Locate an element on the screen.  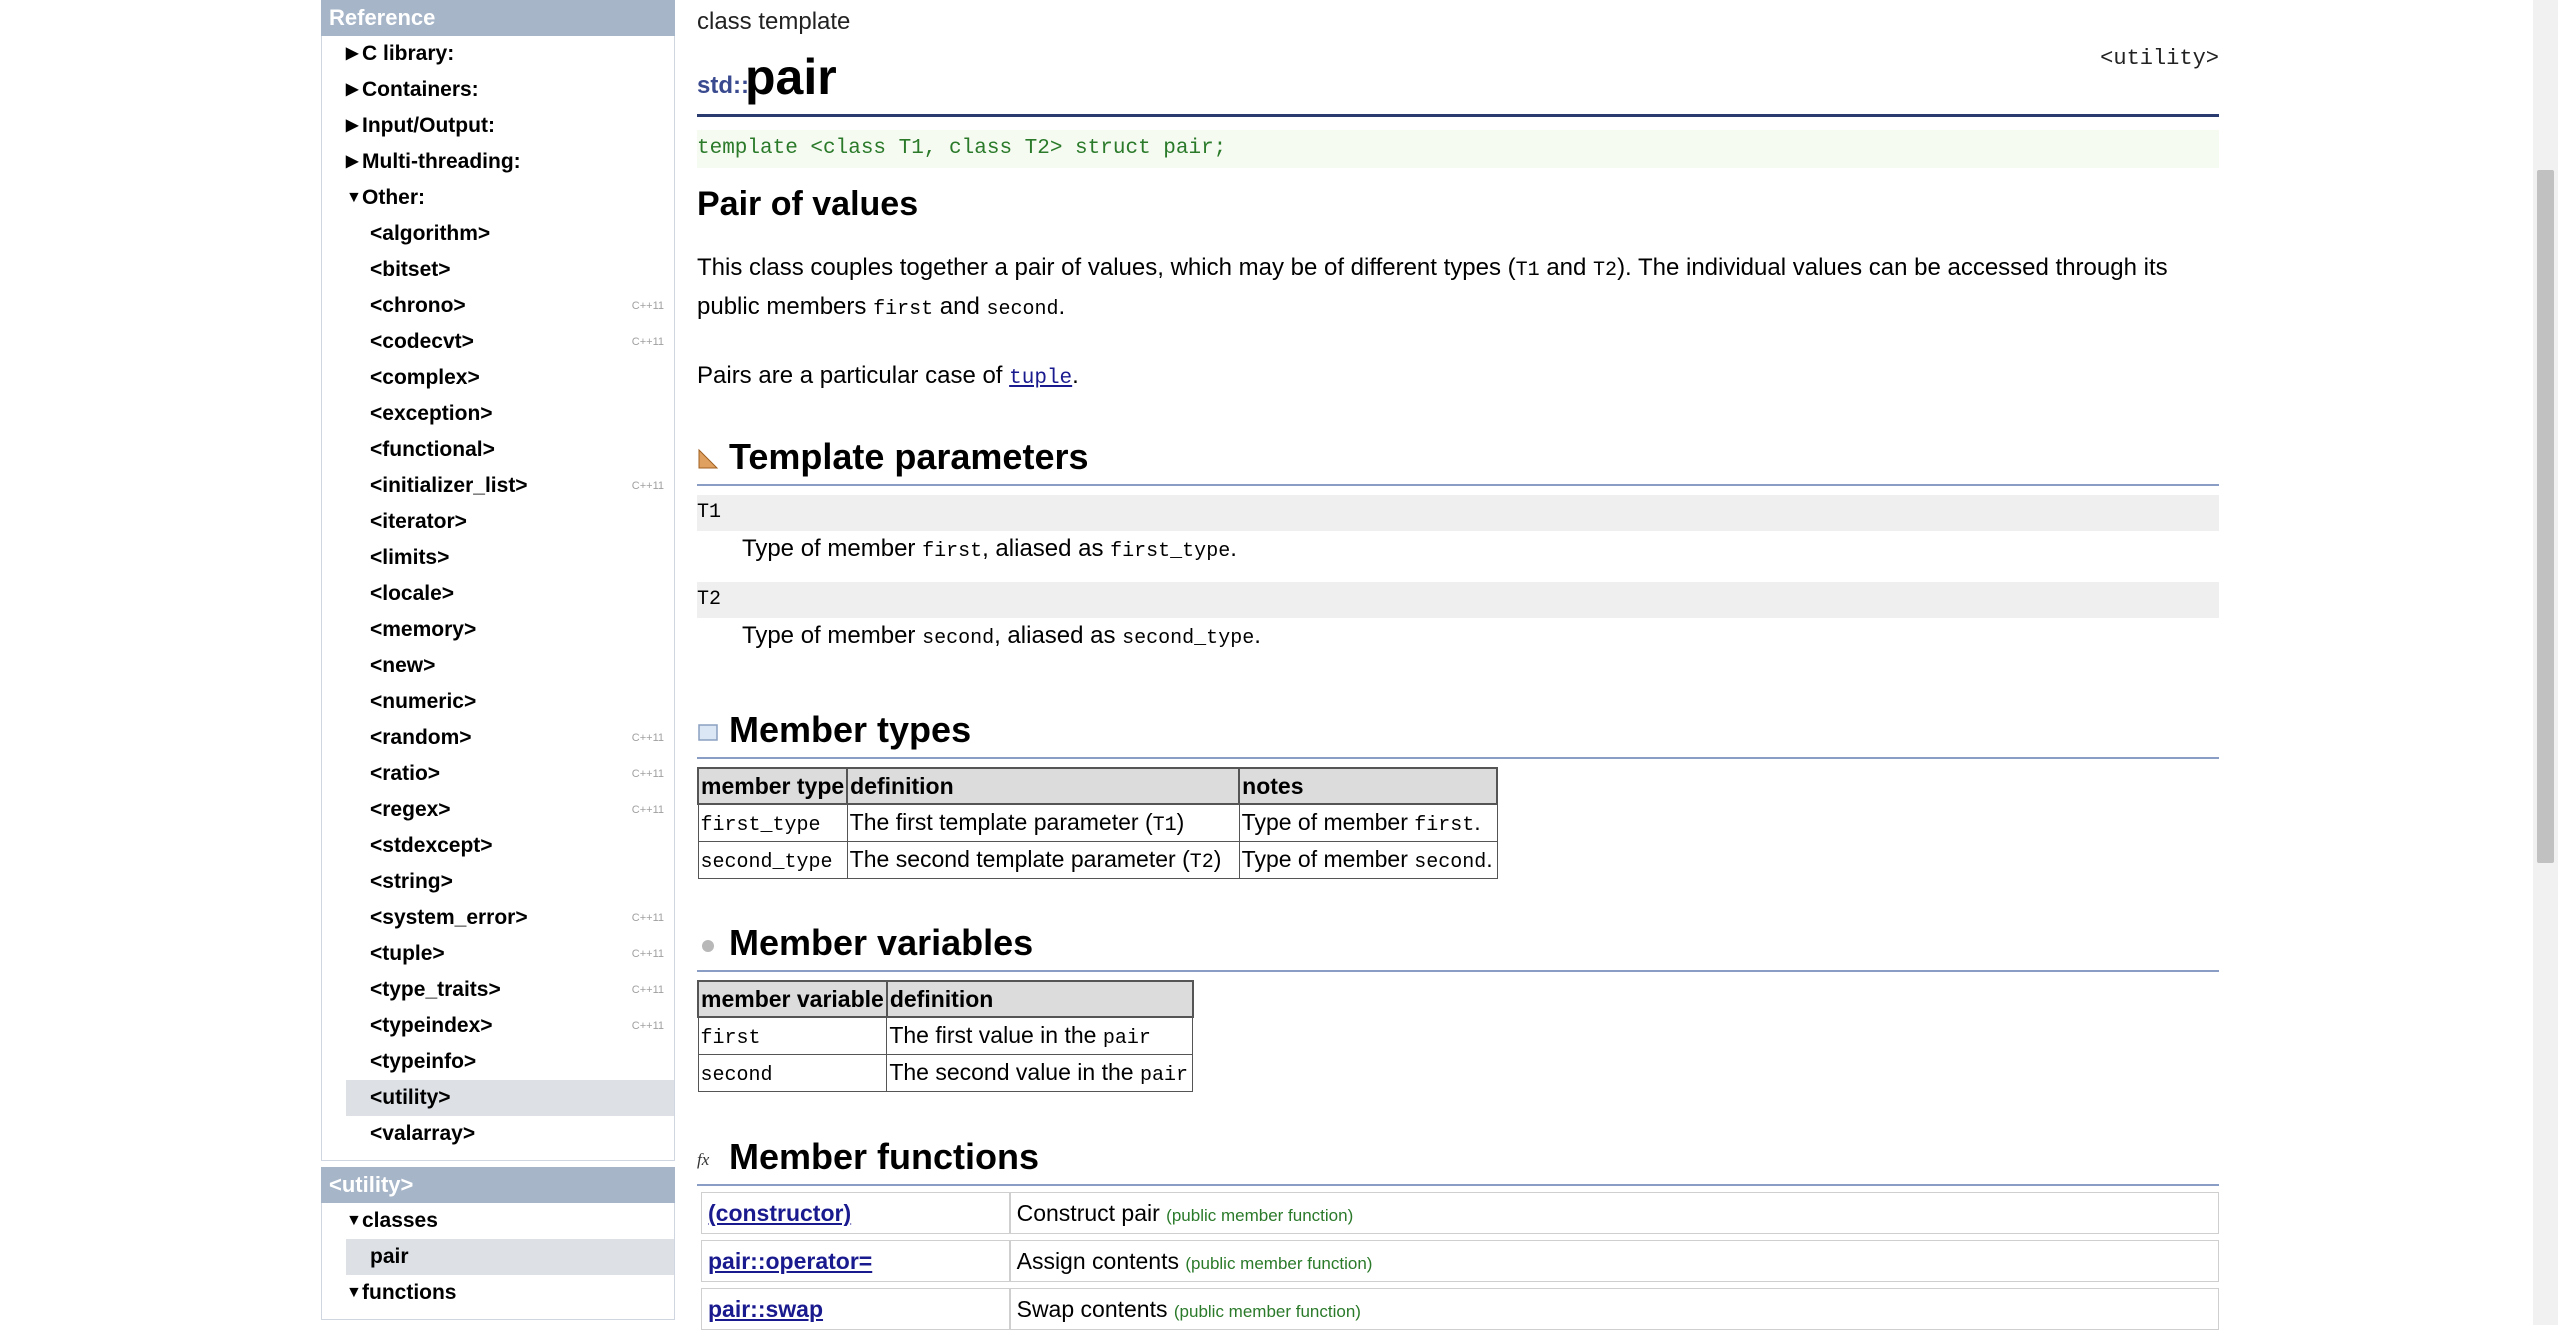
sidebar-group-c-library: ▶ C library: is located at coordinates (498, 54).